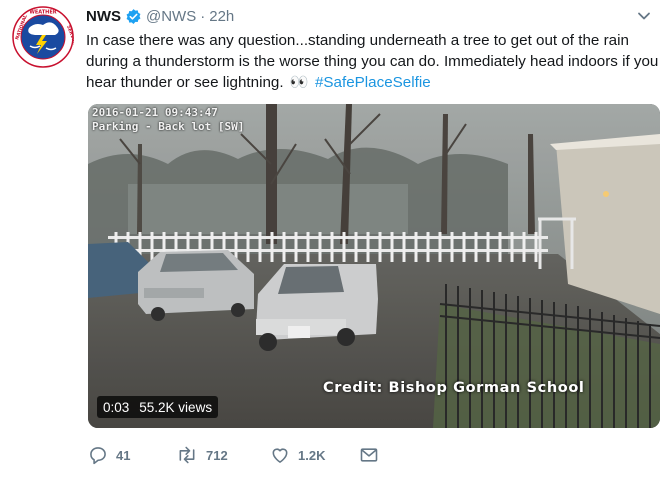  Describe the element at coordinates (123, 455) in the screenshot. I see `reply-count: 41` at that location.